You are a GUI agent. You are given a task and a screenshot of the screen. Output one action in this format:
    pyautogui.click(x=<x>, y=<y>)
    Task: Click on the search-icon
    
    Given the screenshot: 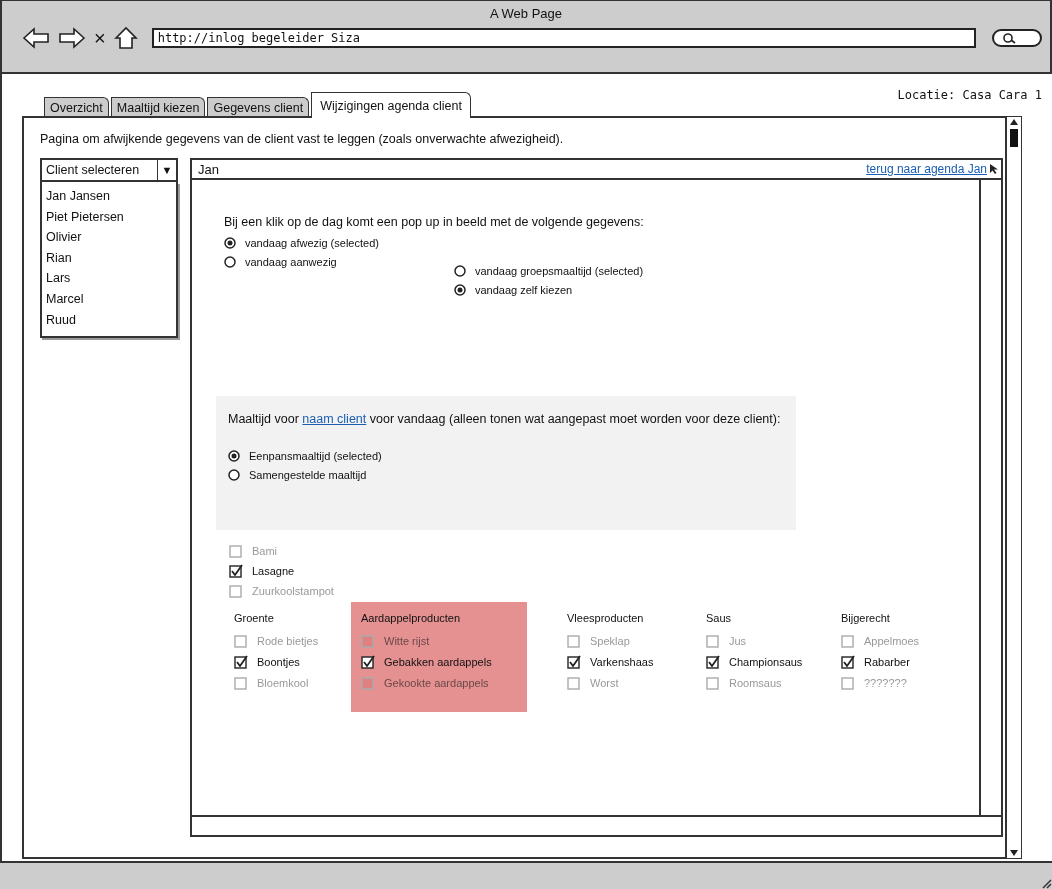 What is the action you would take?
    pyautogui.click(x=1009, y=38)
    